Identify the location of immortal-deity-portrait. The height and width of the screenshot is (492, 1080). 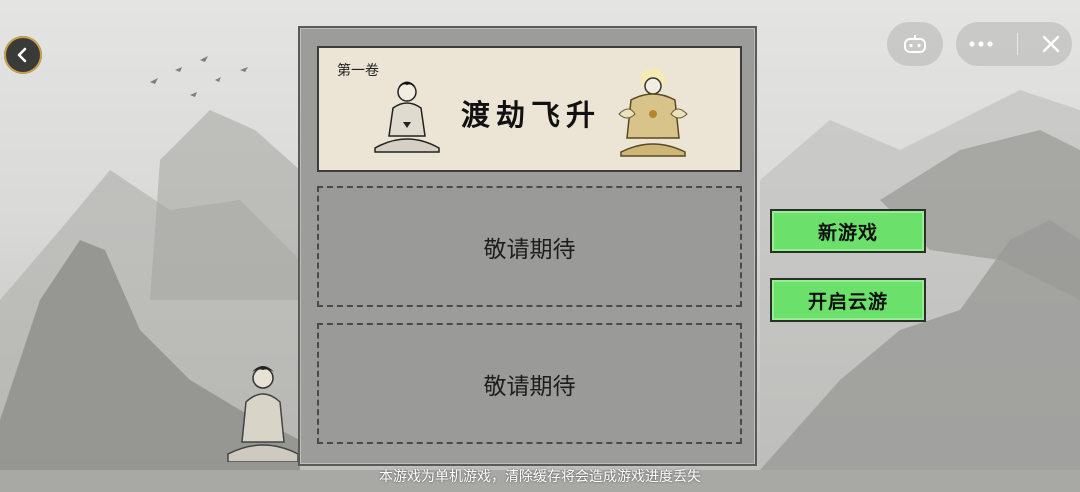
(653, 112).